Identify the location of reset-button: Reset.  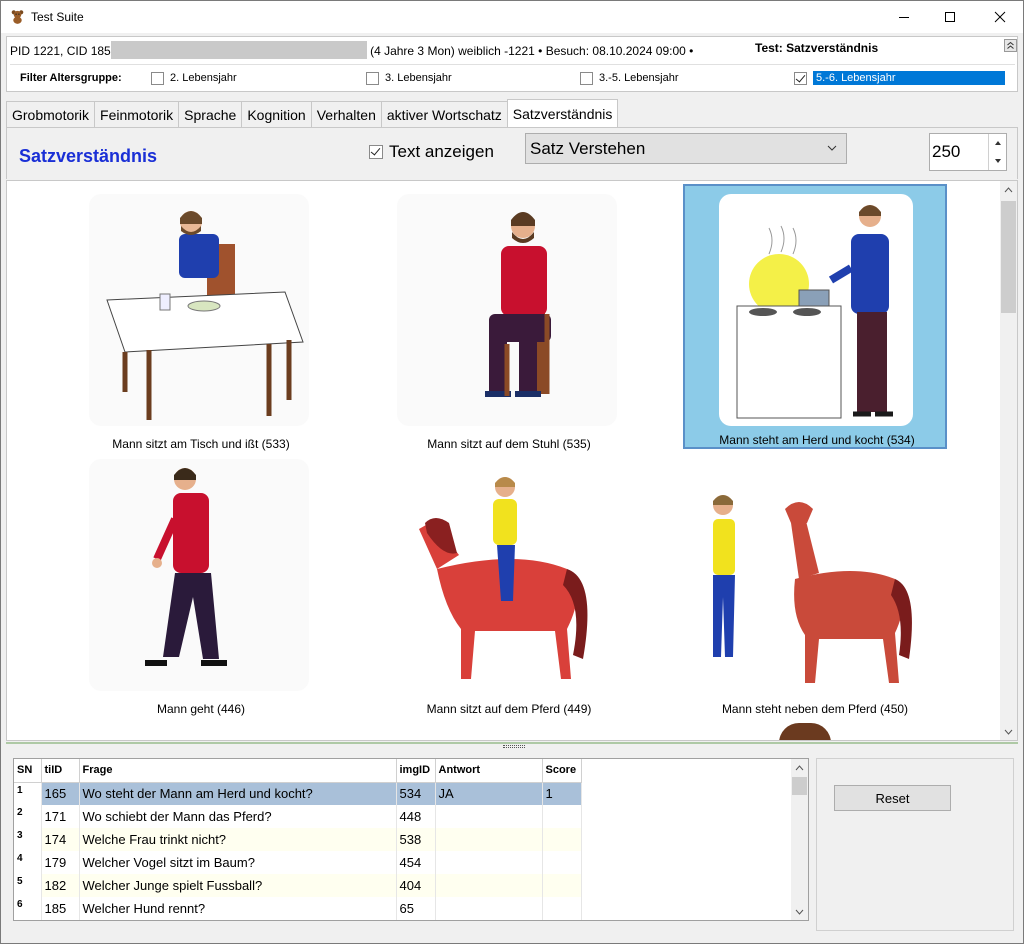
(892, 798).